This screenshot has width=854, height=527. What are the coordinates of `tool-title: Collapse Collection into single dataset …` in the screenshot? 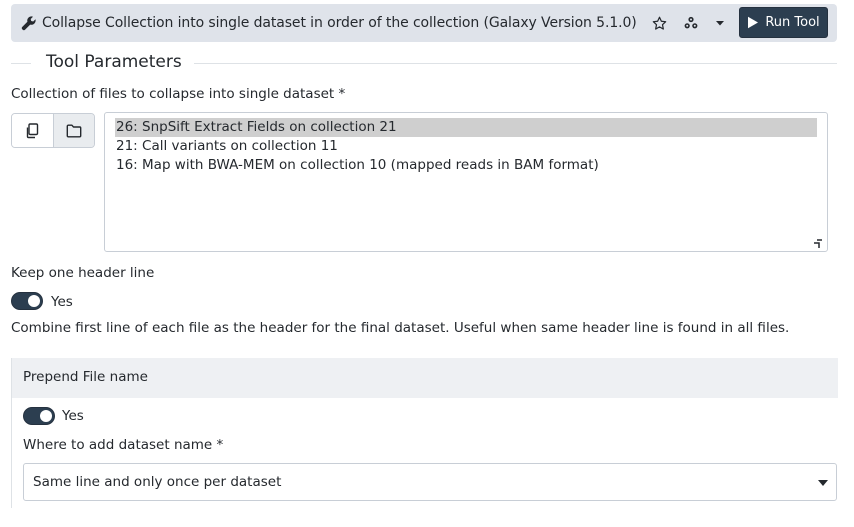 It's located at (339, 23).